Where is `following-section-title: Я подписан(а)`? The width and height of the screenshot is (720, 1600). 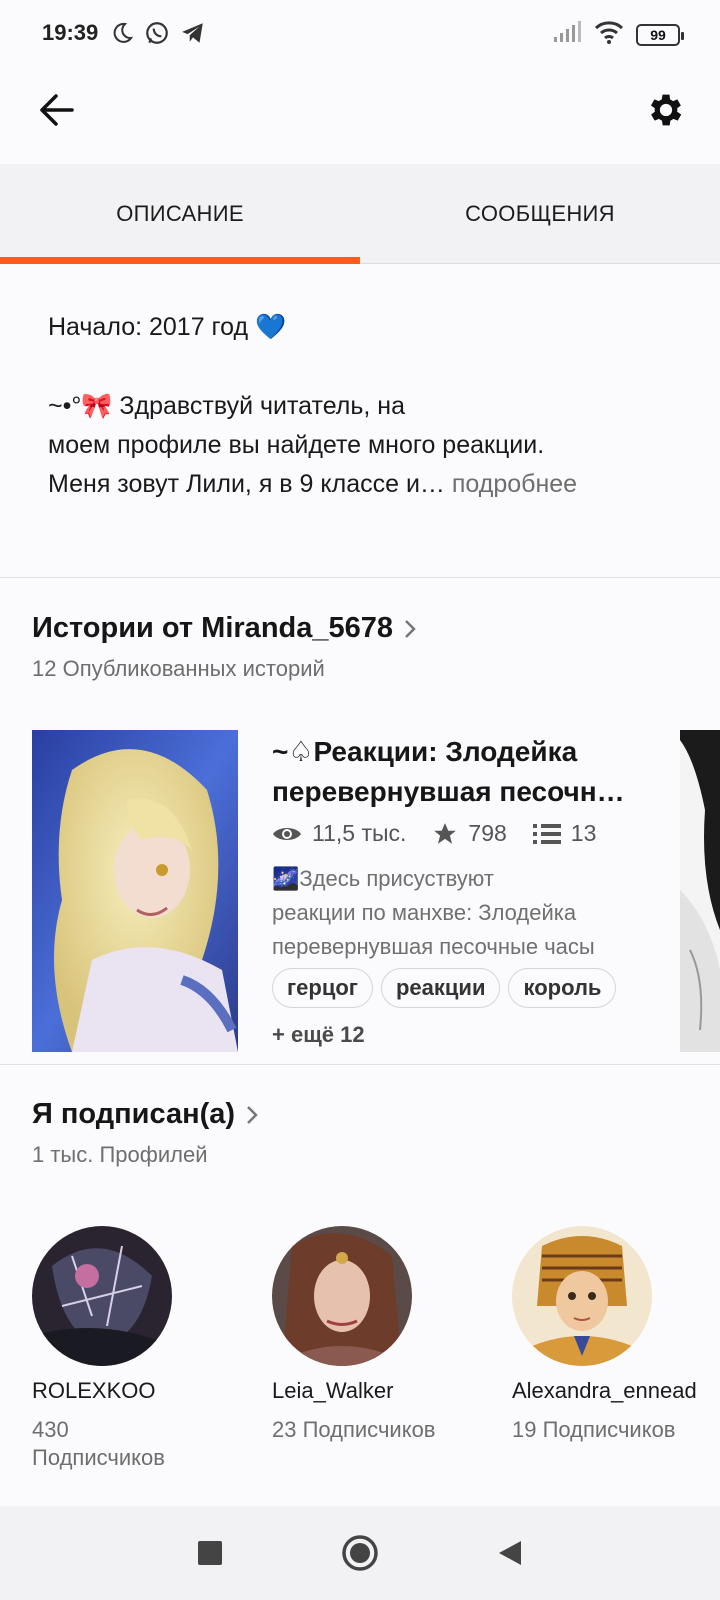 following-section-title: Я подписан(а) is located at coordinates (145, 1114).